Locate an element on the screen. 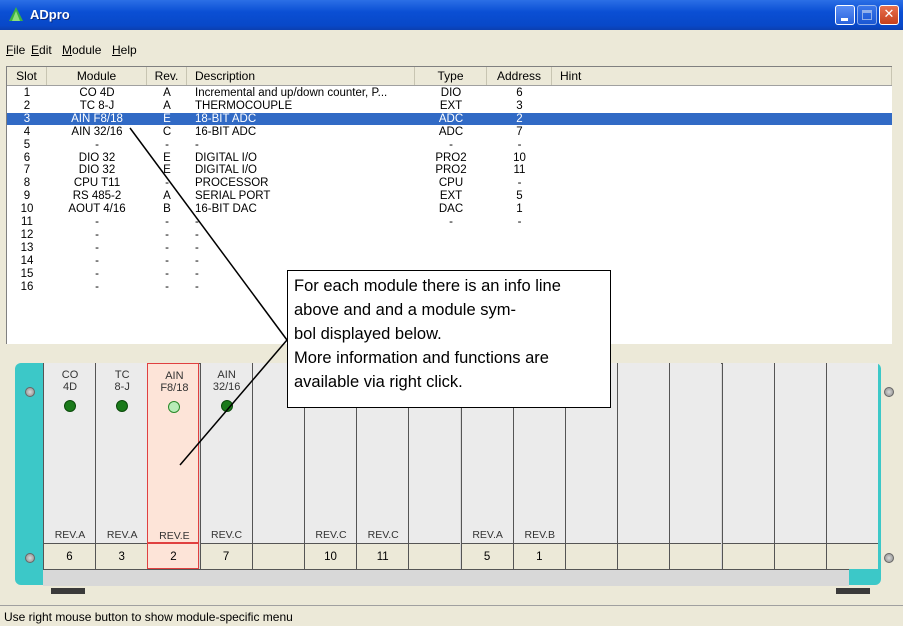  cell-slot: 10 is located at coordinates (27, 209).